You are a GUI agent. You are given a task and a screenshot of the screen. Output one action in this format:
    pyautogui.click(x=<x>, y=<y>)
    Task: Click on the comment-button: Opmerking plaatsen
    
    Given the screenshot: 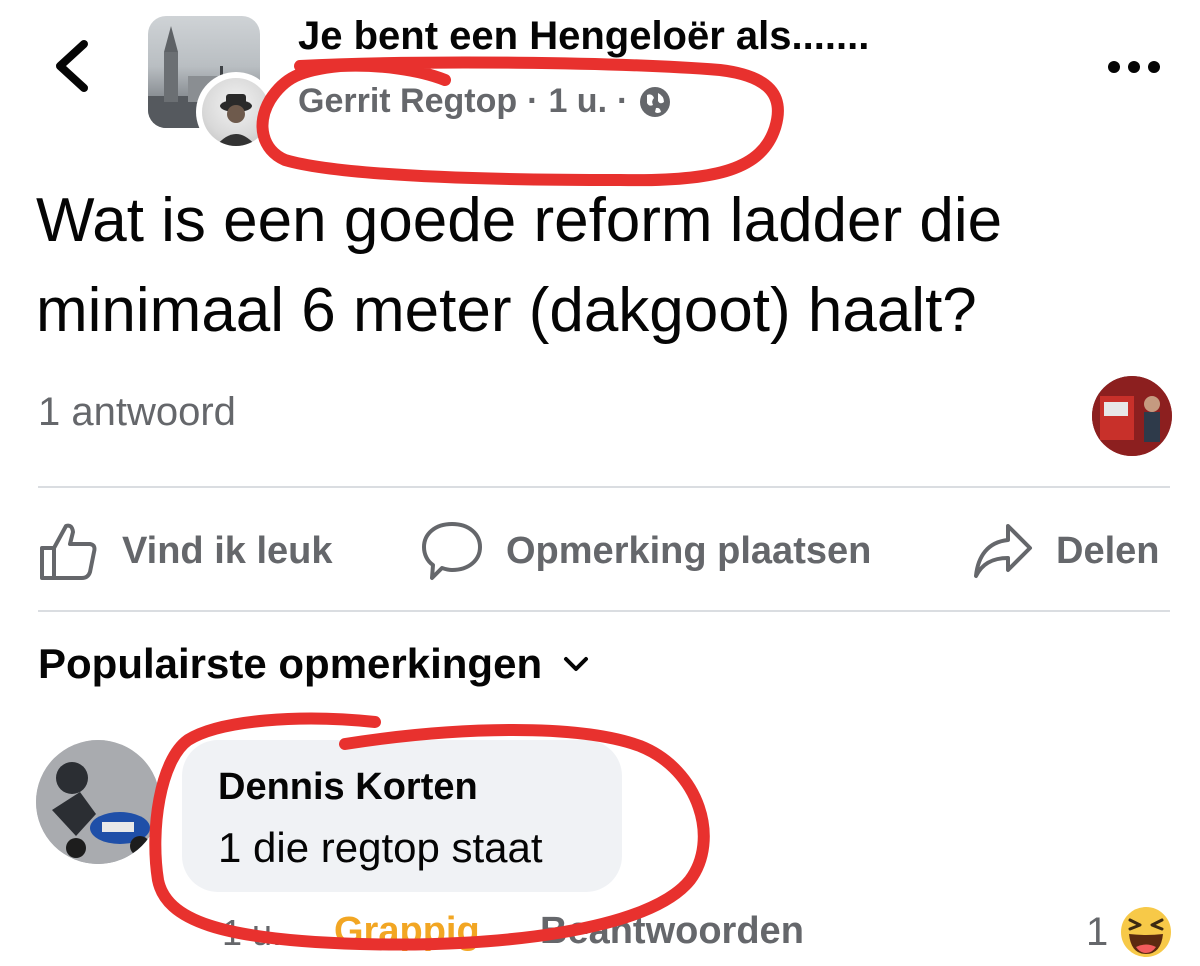 What is the action you would take?
    pyautogui.click(x=645, y=551)
    